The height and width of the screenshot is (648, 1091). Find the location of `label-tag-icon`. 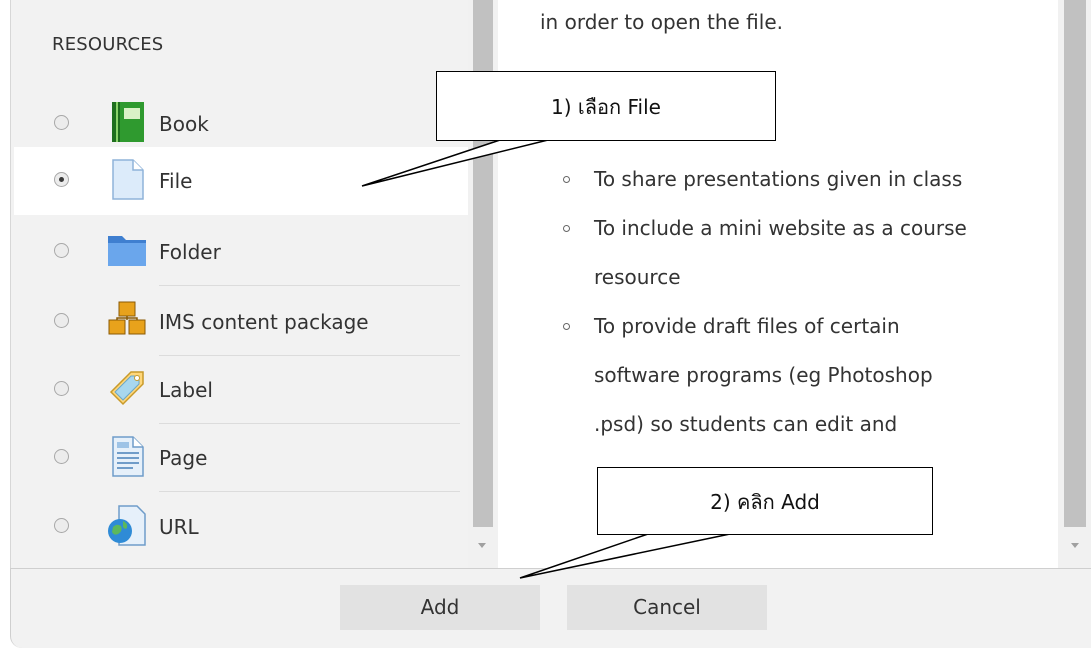

label-tag-icon is located at coordinates (126, 388).